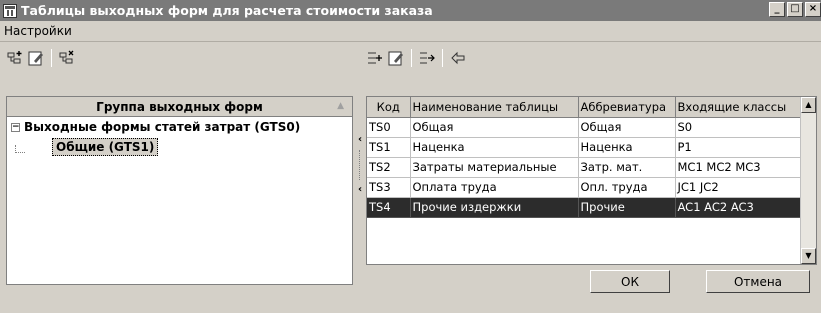 The height and width of the screenshot is (313, 821). I want to click on edit-group-button, so click(36, 58).